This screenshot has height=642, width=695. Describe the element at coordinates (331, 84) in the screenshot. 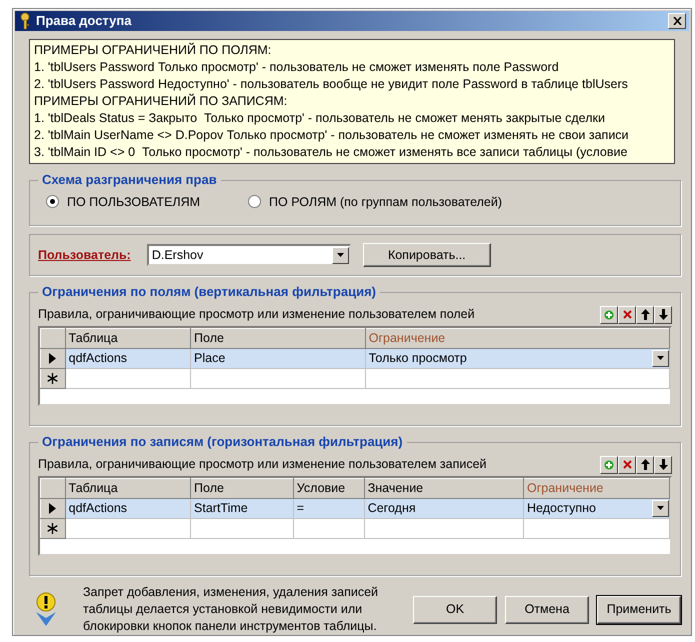

I see `info-line: 2. 'tblUsers Password Недоступно' - пользователь вообще не увидит поле Password в таблице tblUsers` at that location.